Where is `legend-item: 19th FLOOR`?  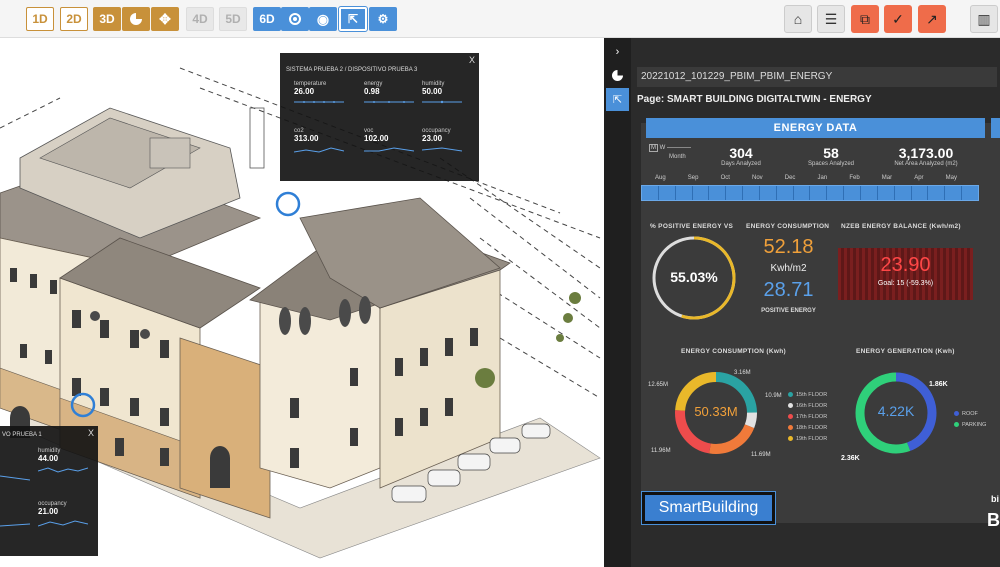 legend-item: 19th FLOOR is located at coordinates (807, 438).